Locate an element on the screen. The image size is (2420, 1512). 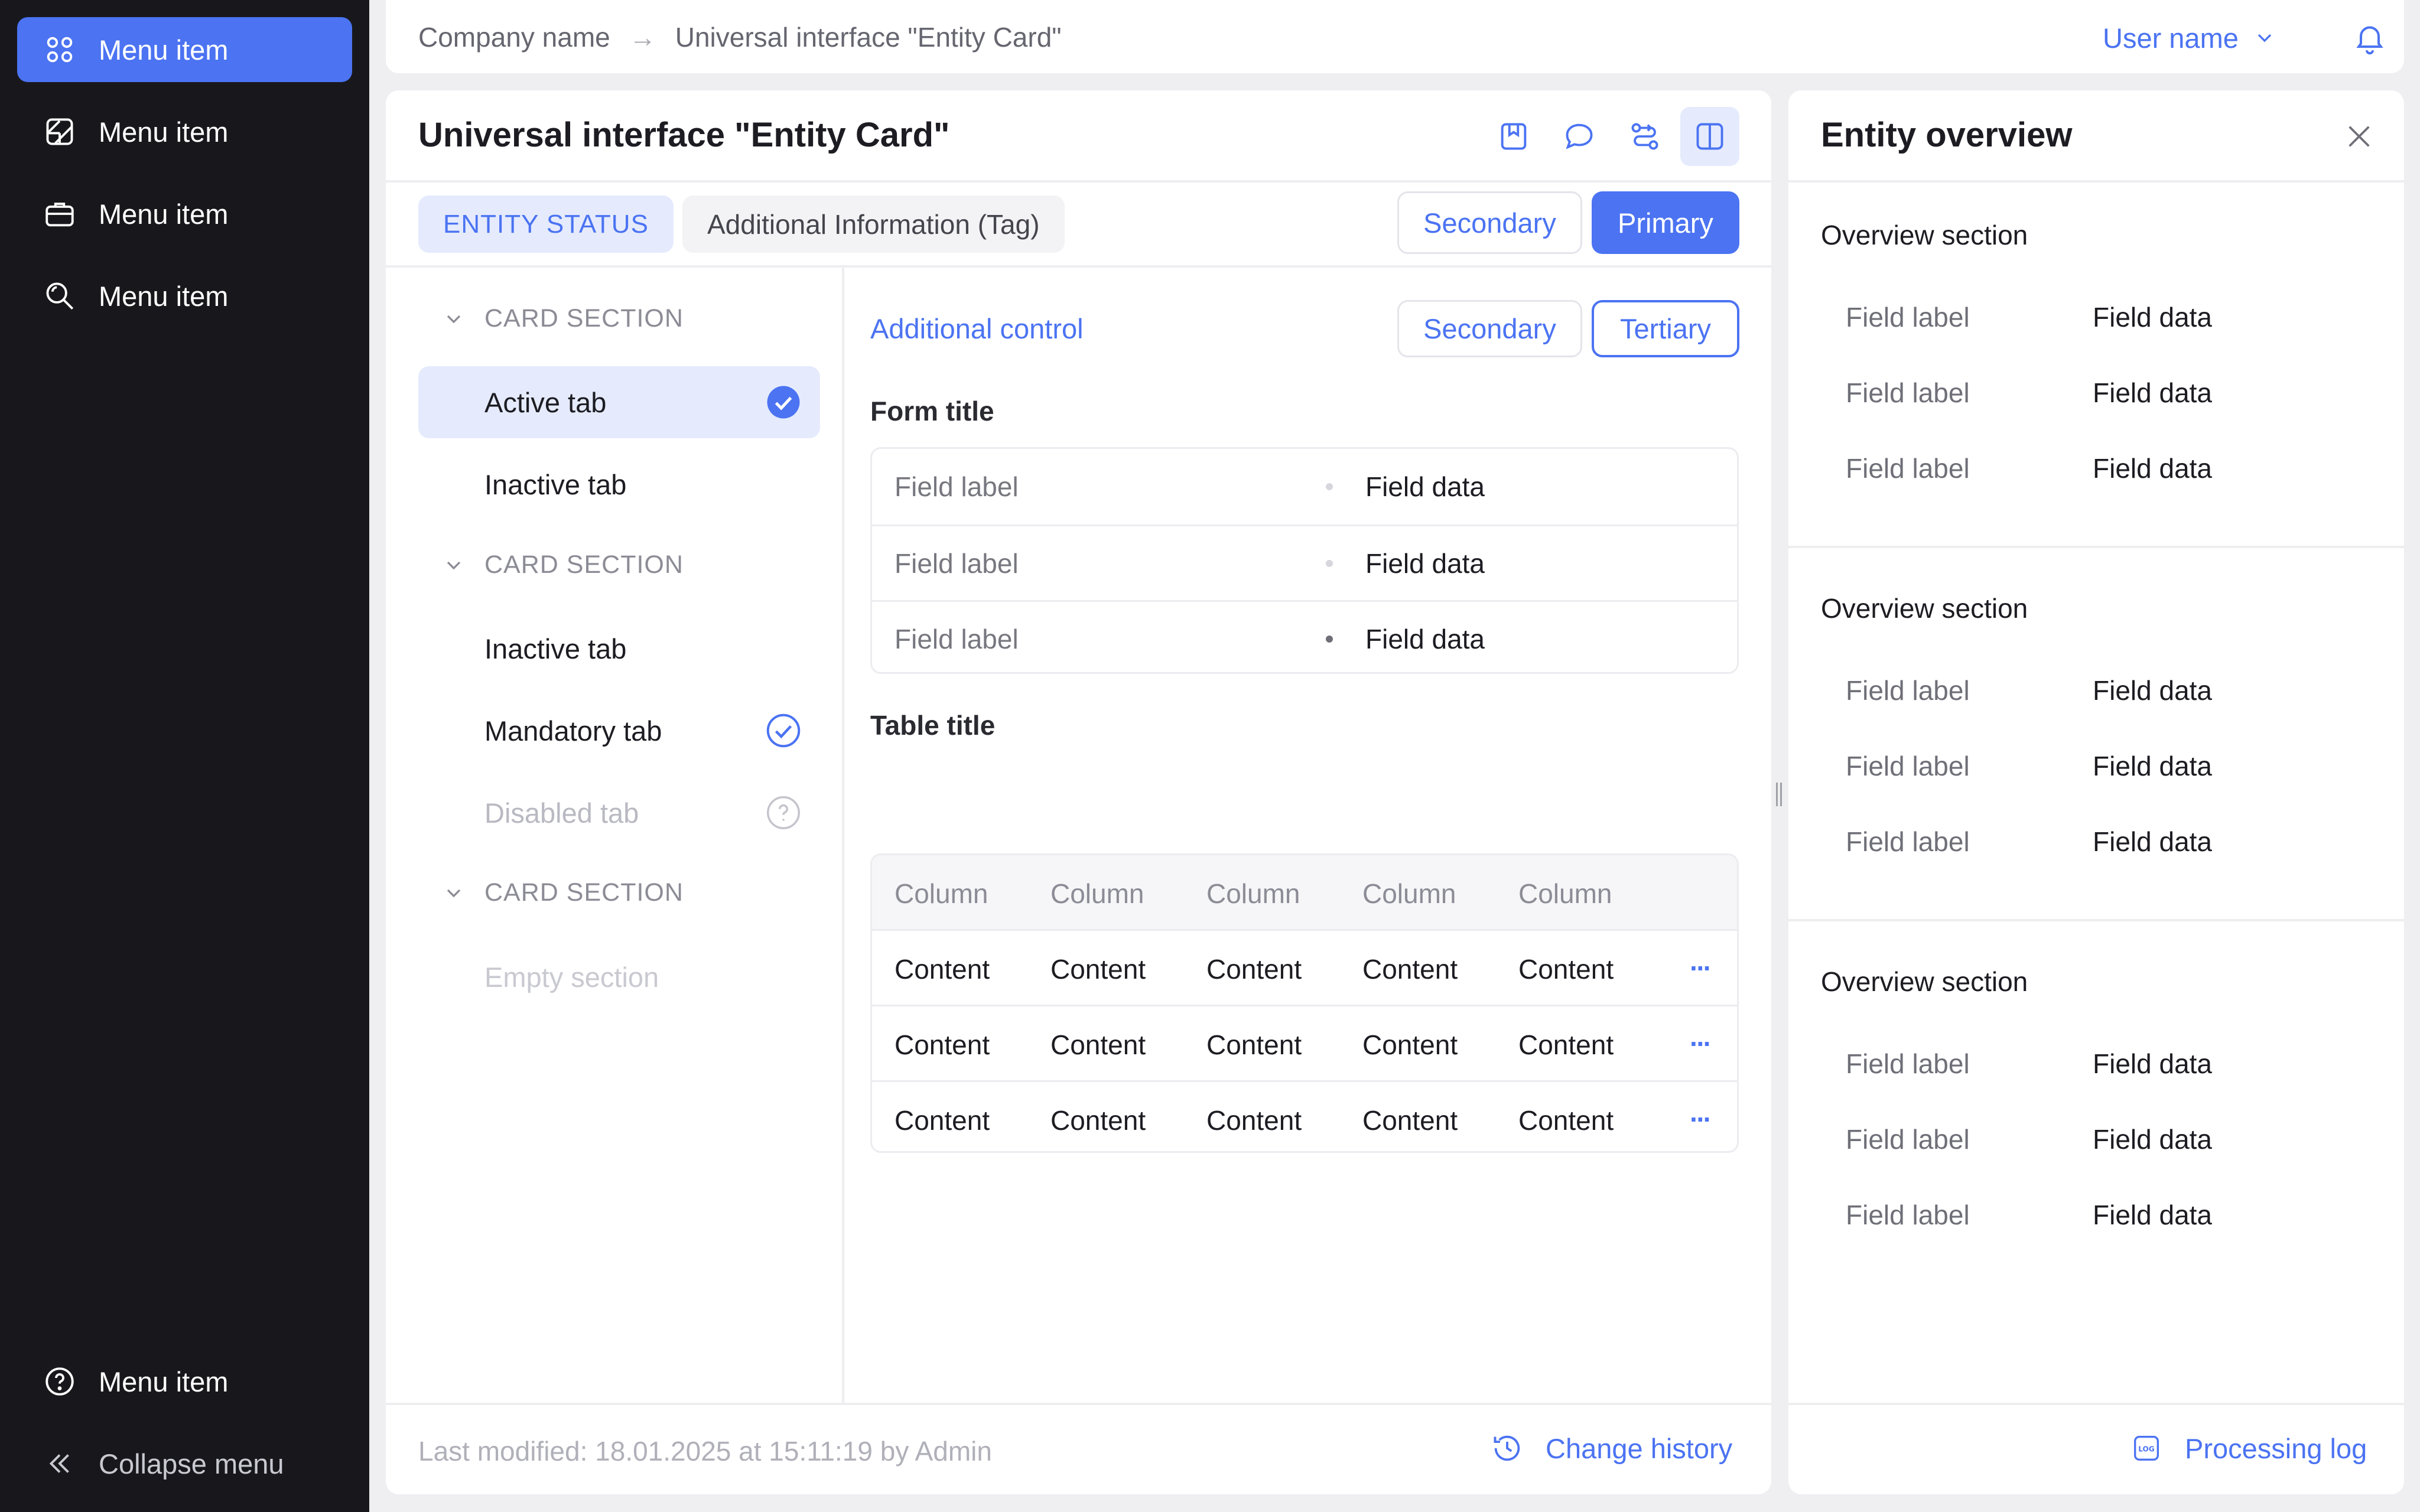
change-history-label: Change history is located at coordinates (1639, 1448).